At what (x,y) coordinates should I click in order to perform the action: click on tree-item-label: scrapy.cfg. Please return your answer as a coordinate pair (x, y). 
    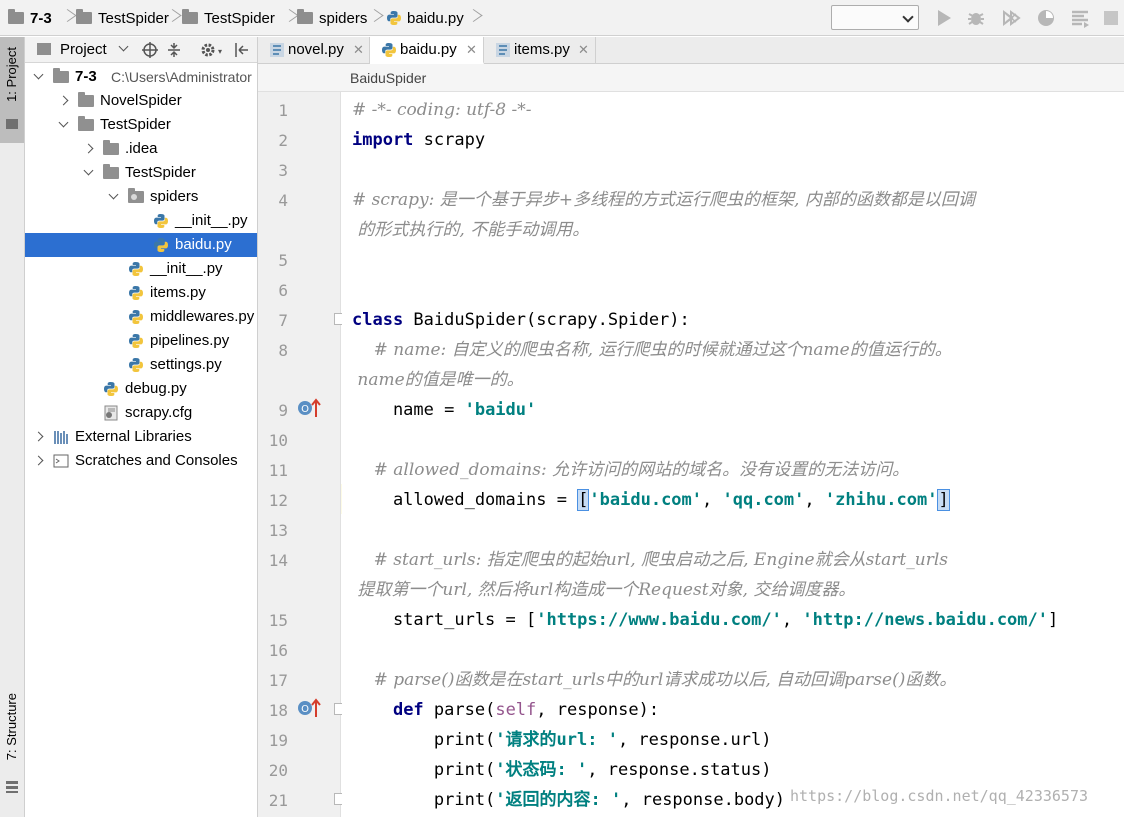
    Looking at the image, I should click on (159, 412).